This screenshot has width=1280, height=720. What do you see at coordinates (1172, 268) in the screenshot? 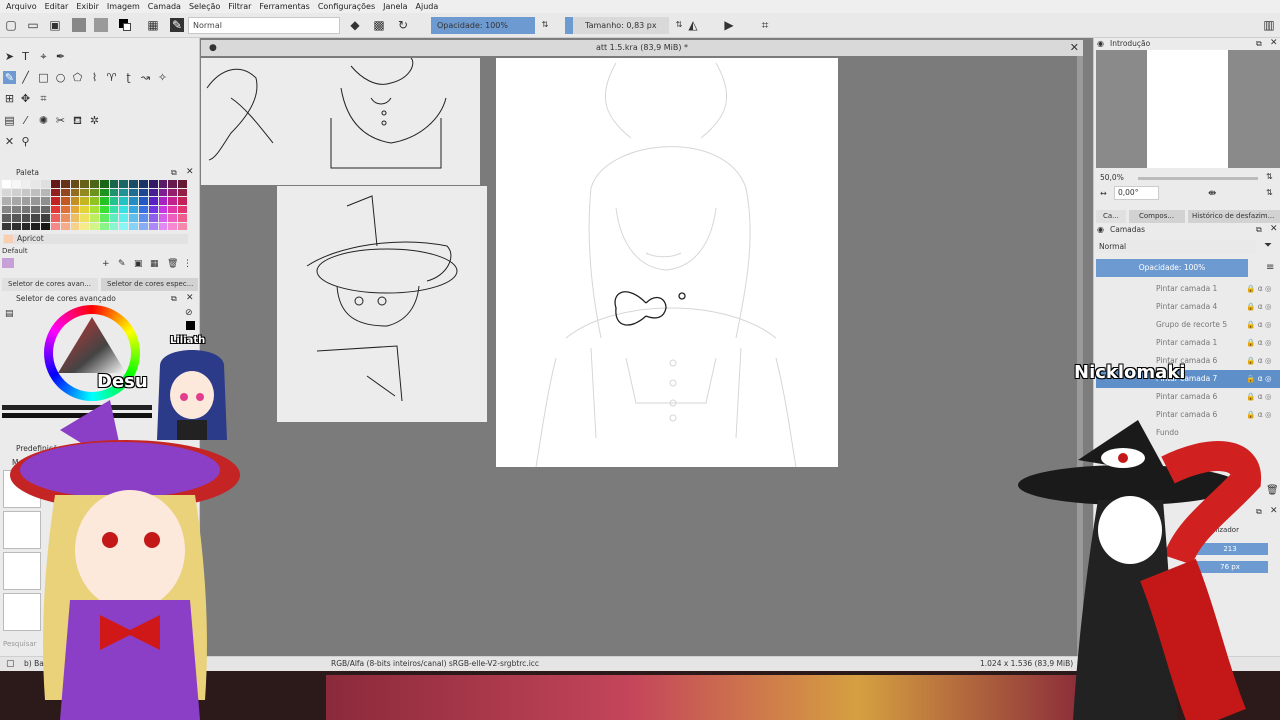
I see `layer-opacity-slider: Opacidade: 100%` at bounding box center [1172, 268].